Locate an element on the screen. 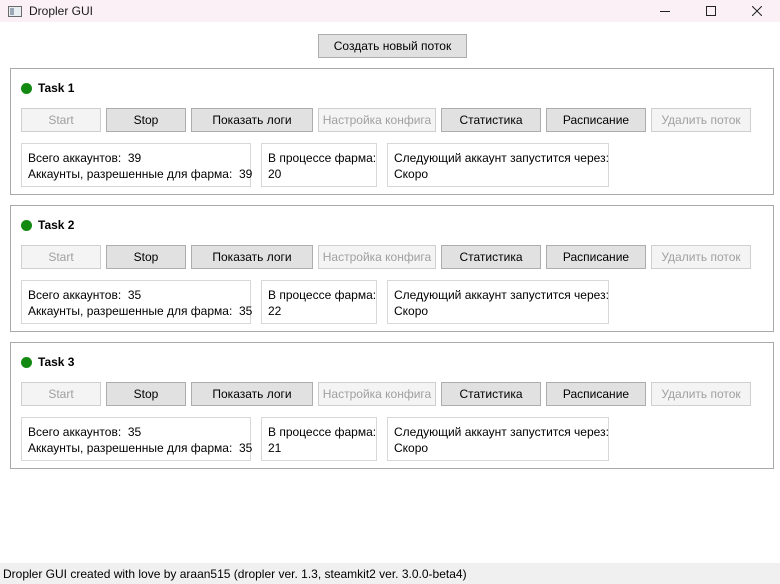 Image resolution: width=780 pixels, height=584 pixels. in-progress-value: 21 is located at coordinates (275, 448).